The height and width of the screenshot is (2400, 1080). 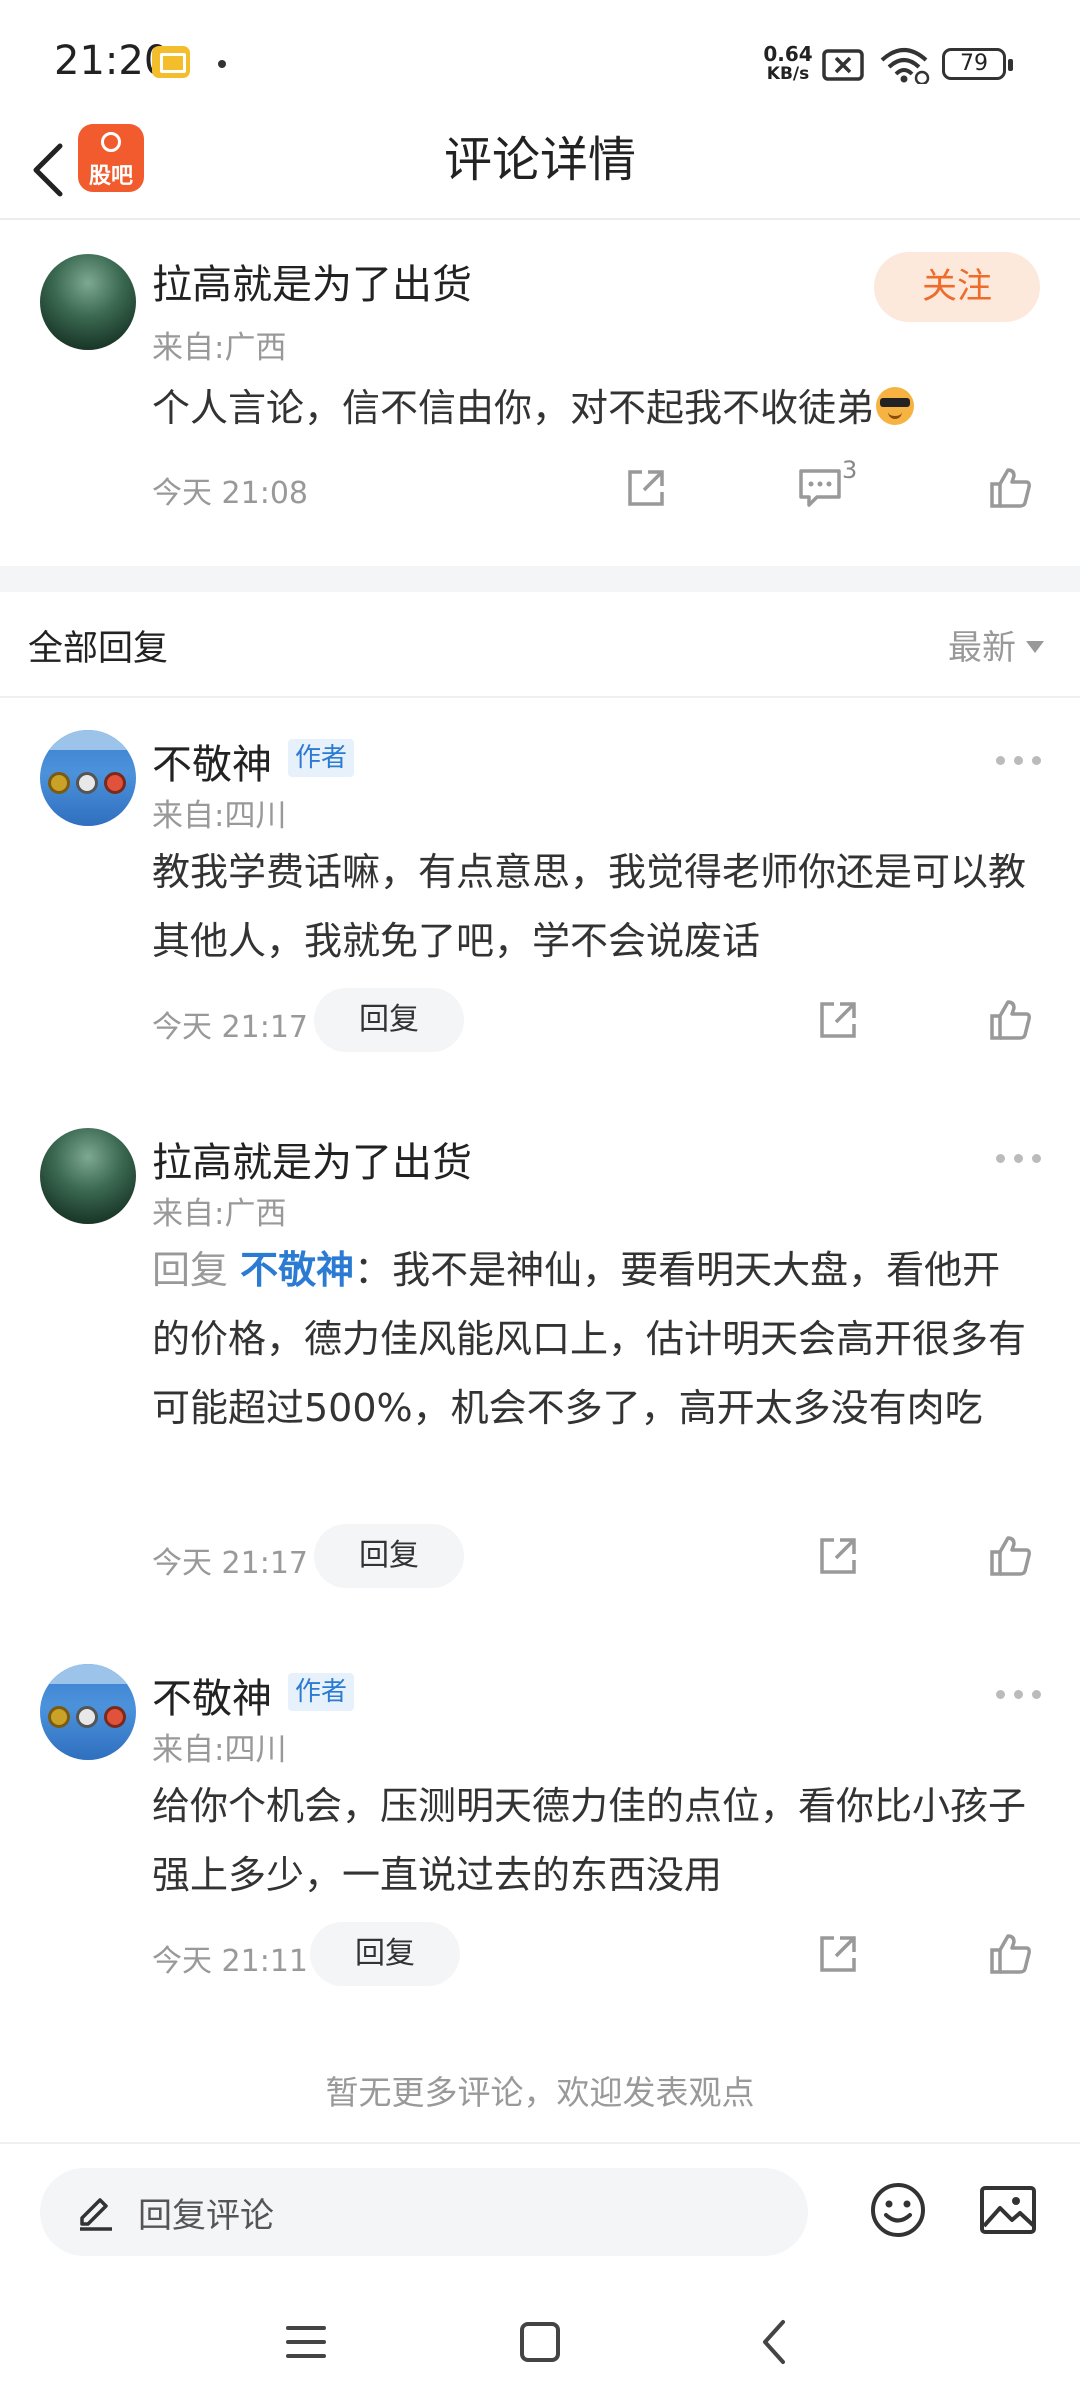 I want to click on replies-header: 全部回复 最新, so click(x=540, y=645).